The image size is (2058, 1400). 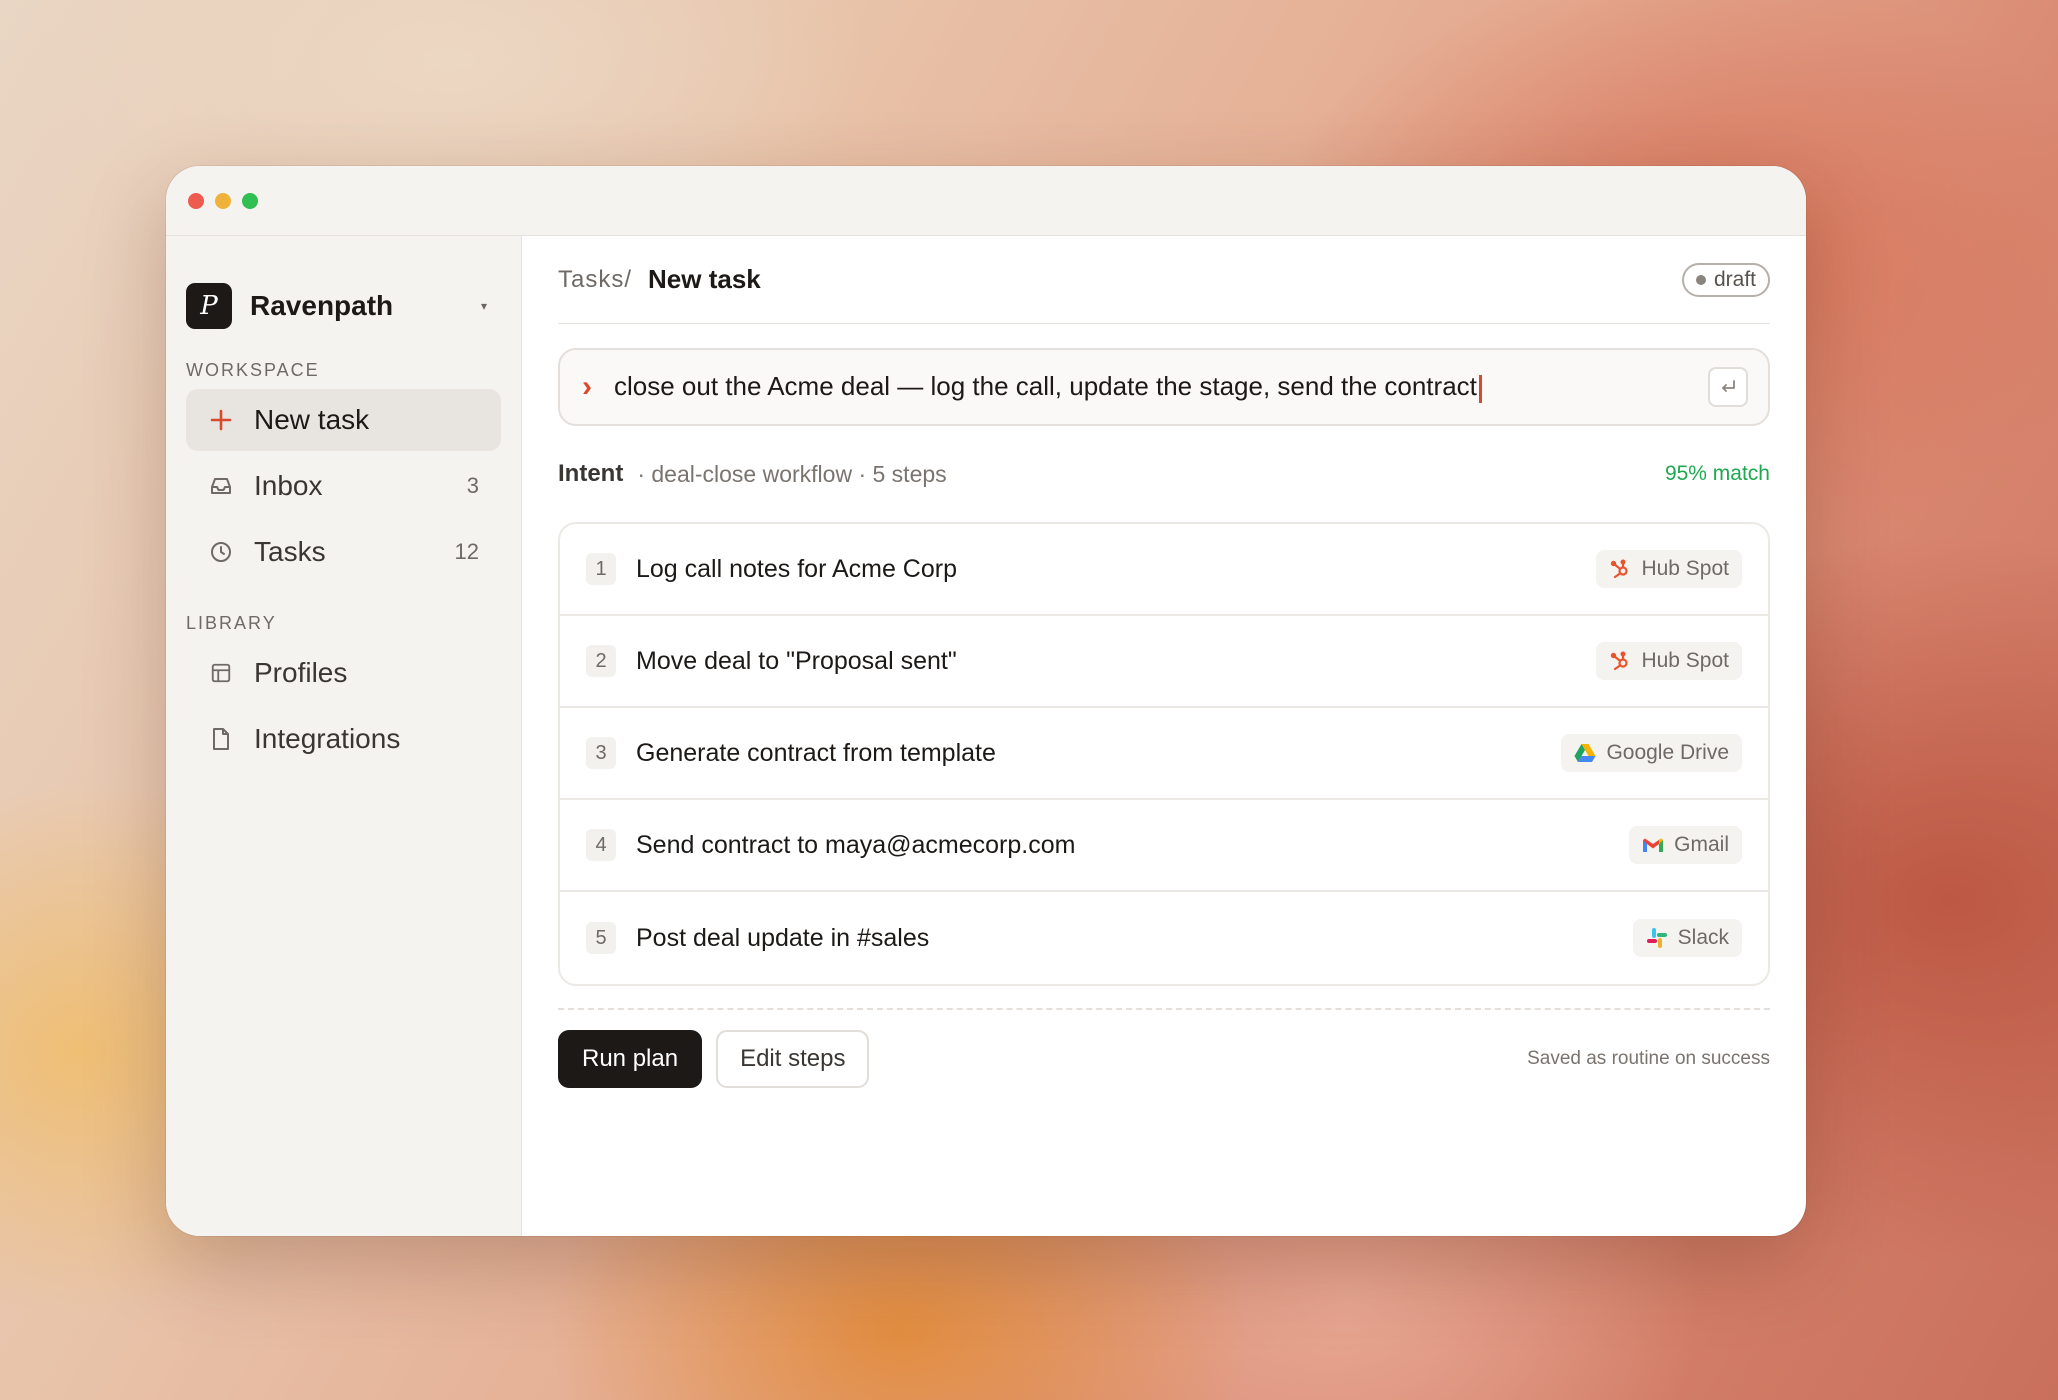 What do you see at coordinates (1657, 938) in the screenshot?
I see `slack-icon` at bounding box center [1657, 938].